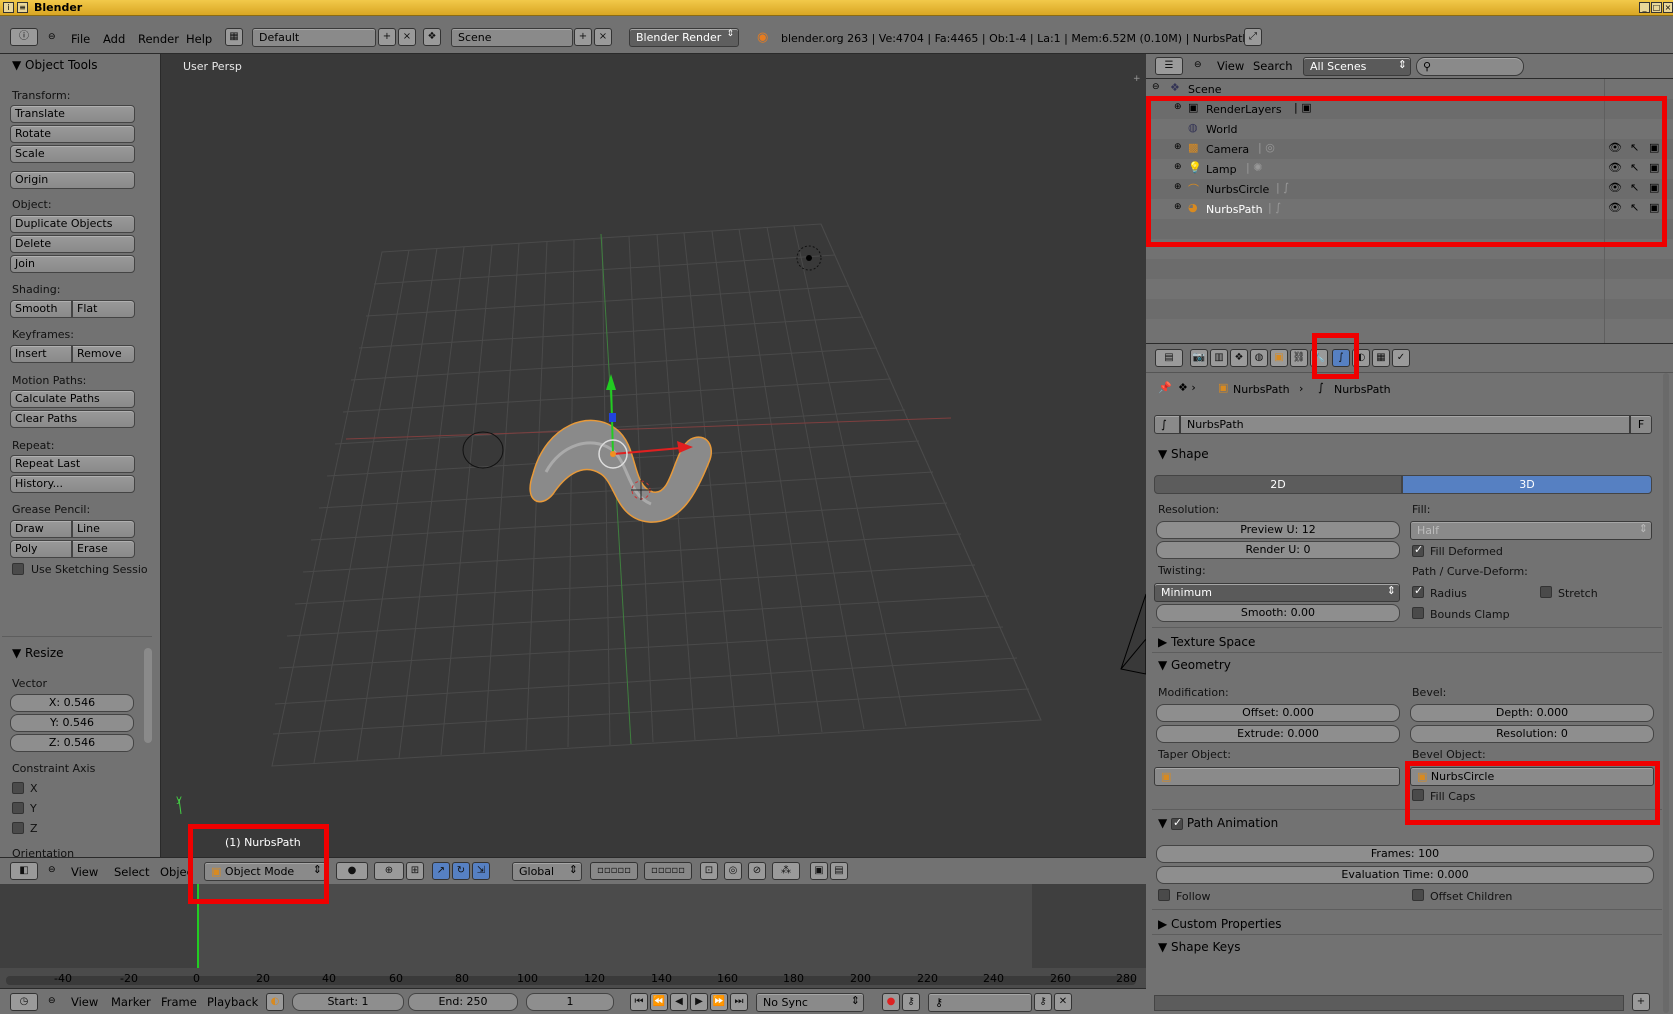  I want to click on curve-datablock-browse-icon: ∫, so click(1167, 424).